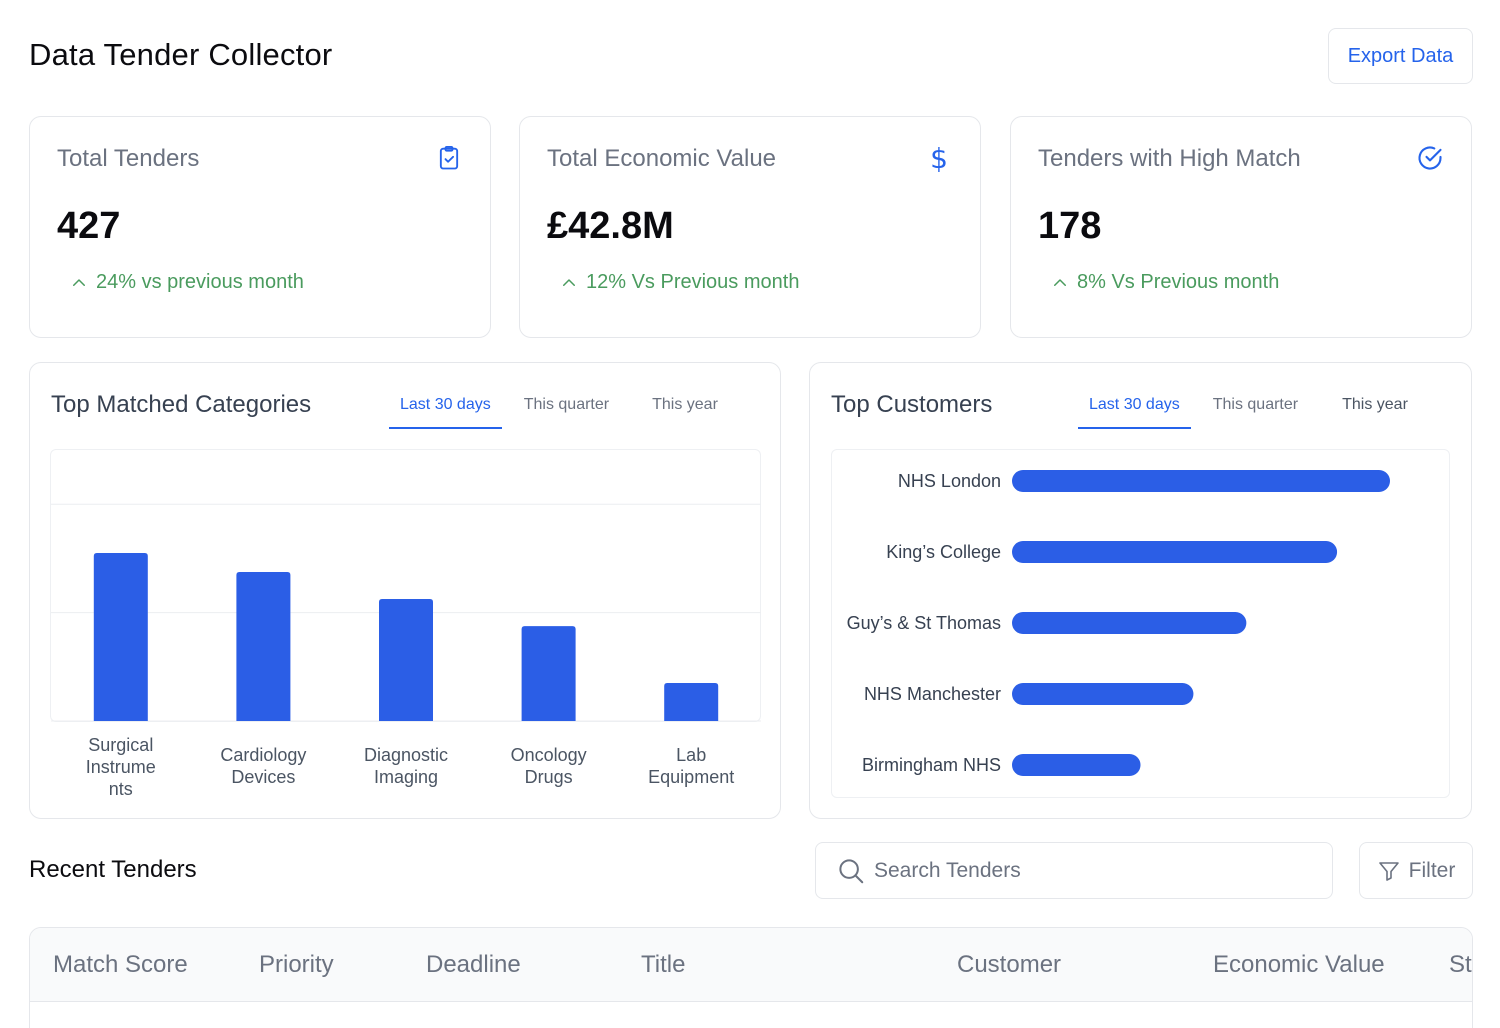  What do you see at coordinates (1388, 871) in the screenshot?
I see `filter-icon` at bounding box center [1388, 871].